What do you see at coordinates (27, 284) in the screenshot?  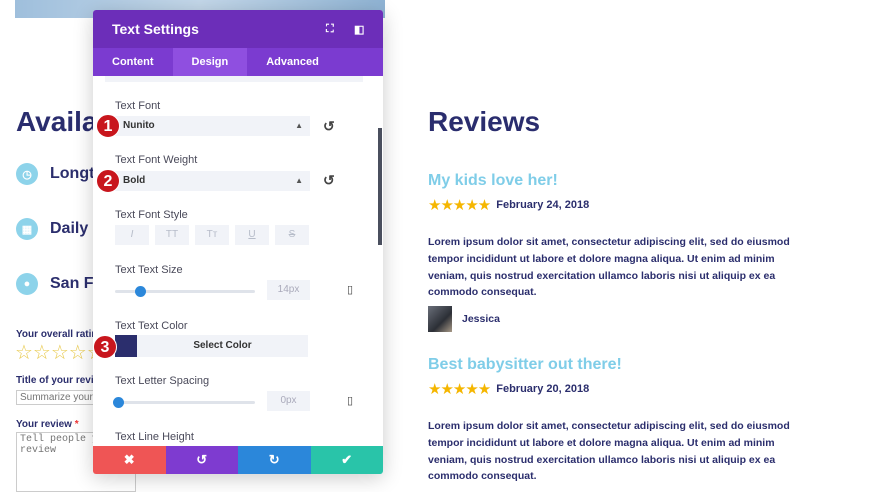 I see `location-pin-icon: ●` at bounding box center [27, 284].